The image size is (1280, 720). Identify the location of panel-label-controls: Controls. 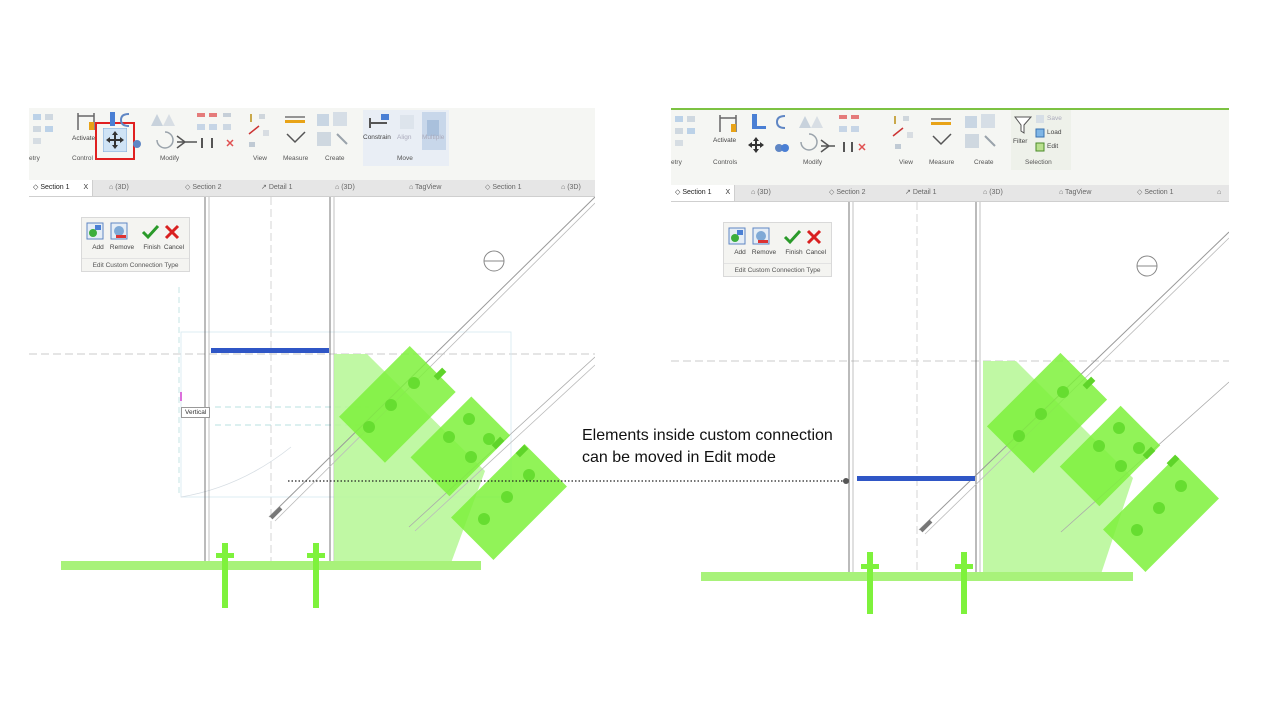
(725, 162).